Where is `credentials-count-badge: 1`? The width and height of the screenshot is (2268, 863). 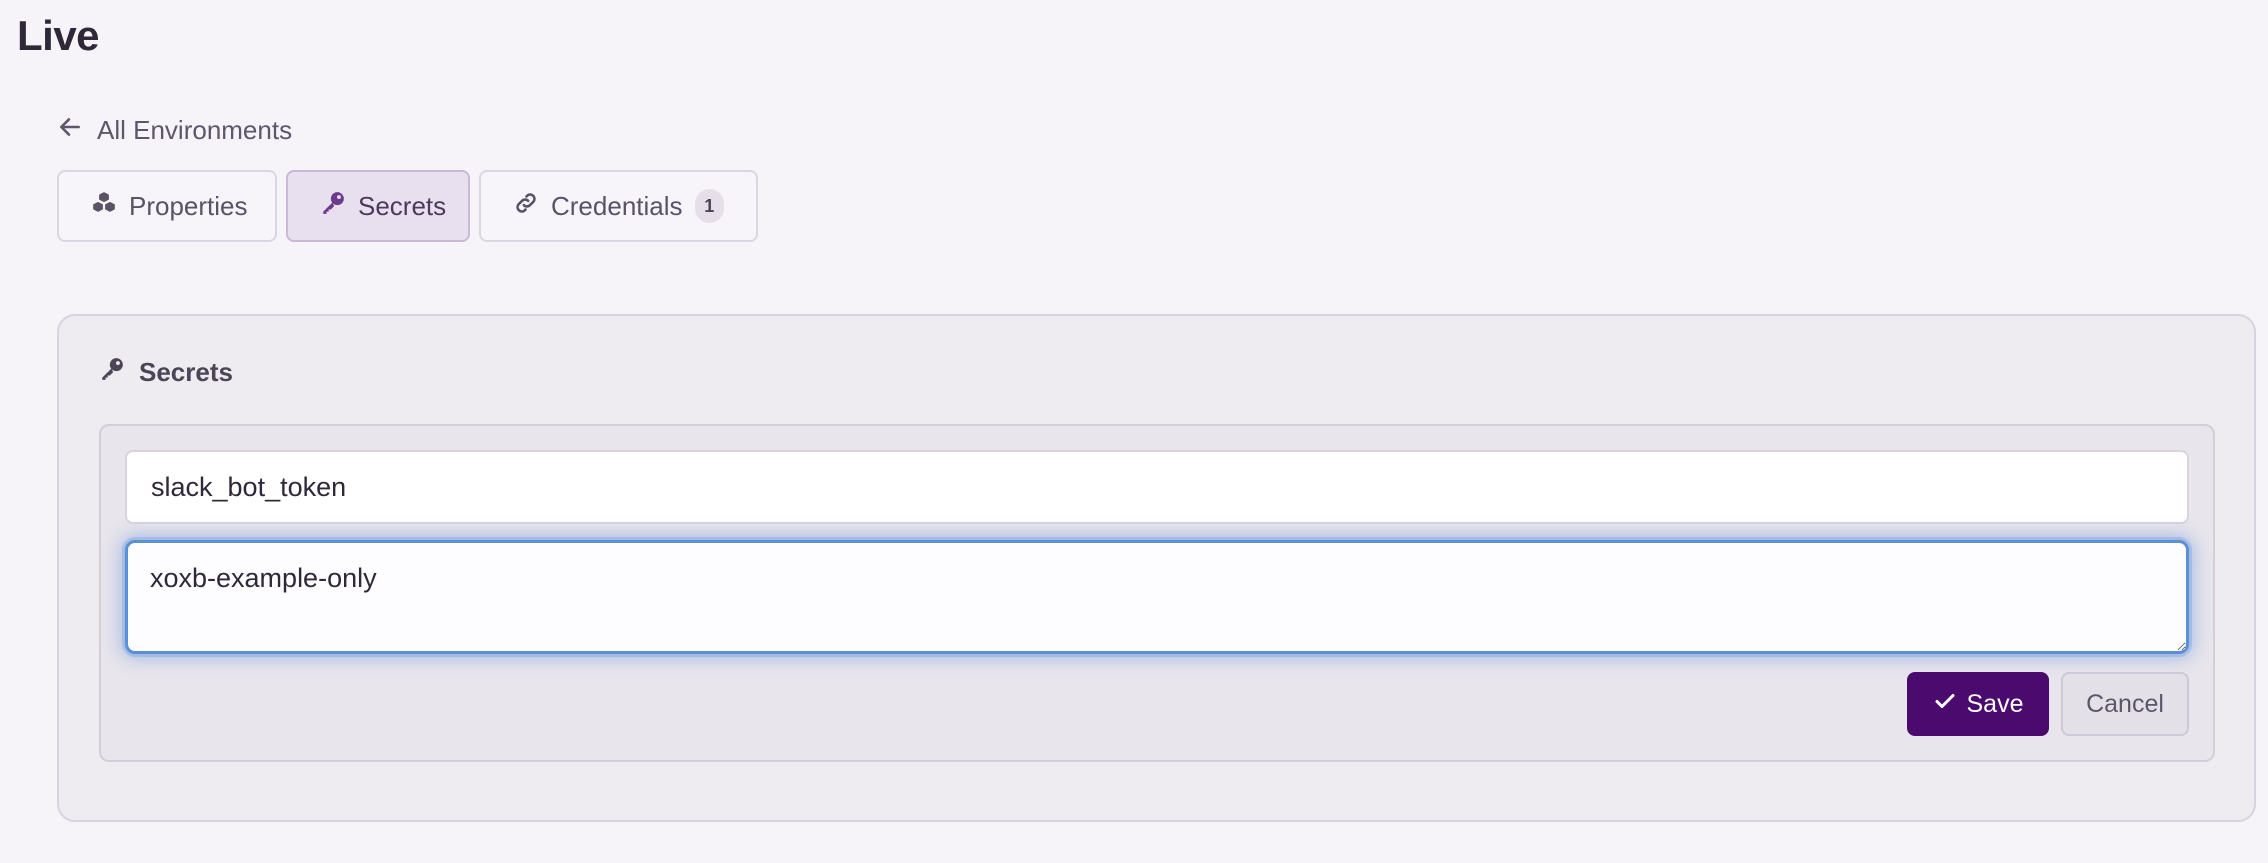 credentials-count-badge: 1 is located at coordinates (709, 206).